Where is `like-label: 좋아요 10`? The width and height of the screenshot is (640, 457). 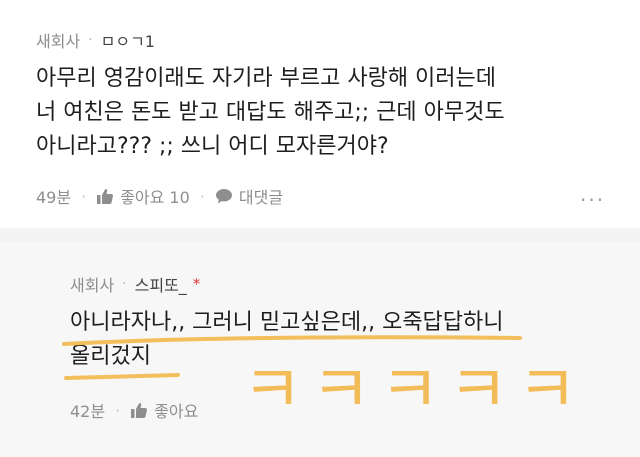 like-label: 좋아요 10 is located at coordinates (155, 197).